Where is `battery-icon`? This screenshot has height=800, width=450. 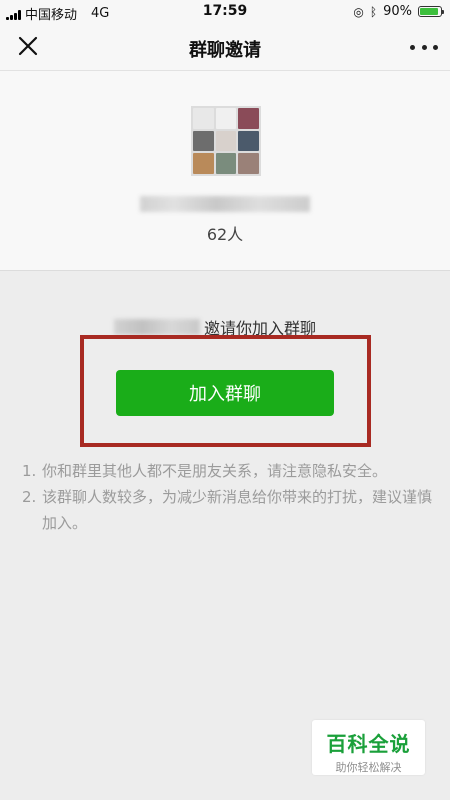 battery-icon is located at coordinates (431, 11).